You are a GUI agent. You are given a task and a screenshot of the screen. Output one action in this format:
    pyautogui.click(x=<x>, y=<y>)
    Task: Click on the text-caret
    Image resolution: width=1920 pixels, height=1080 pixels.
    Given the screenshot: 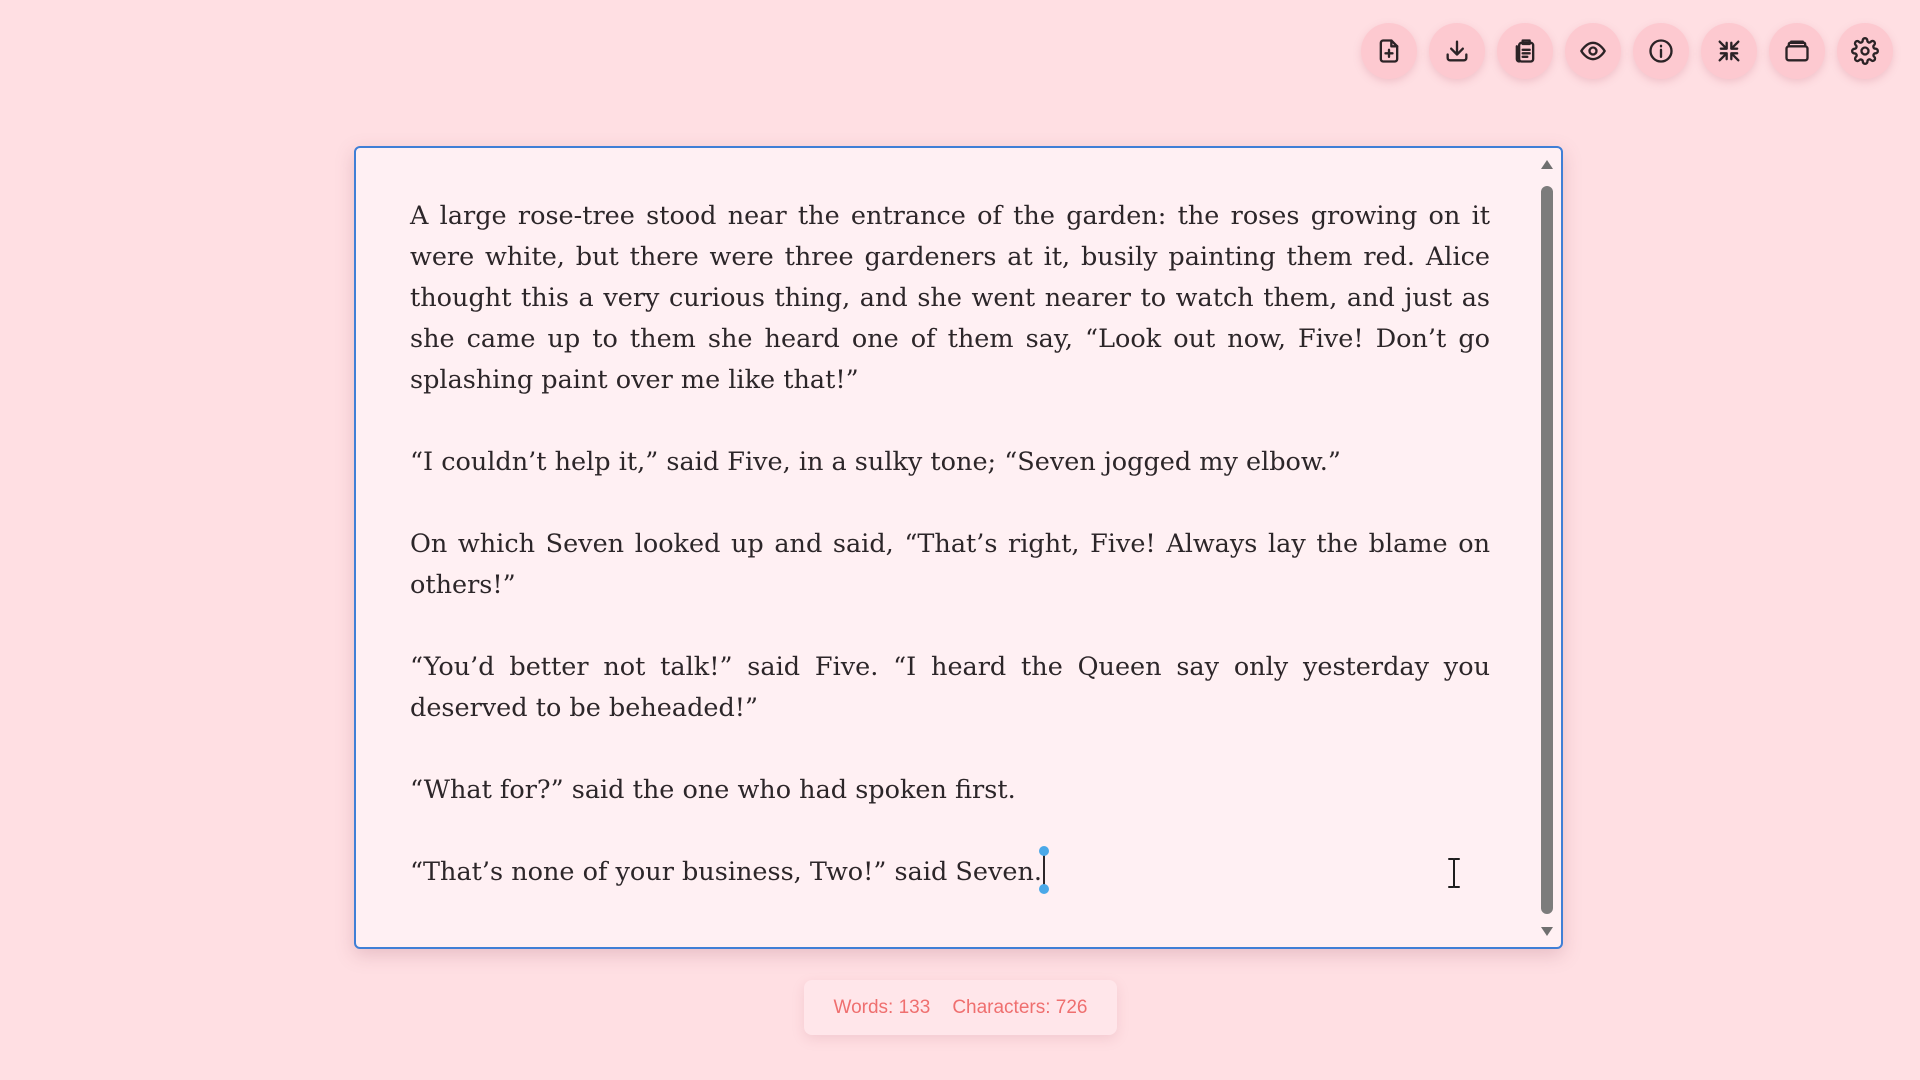 What is the action you would take?
    pyautogui.click(x=1044, y=870)
    